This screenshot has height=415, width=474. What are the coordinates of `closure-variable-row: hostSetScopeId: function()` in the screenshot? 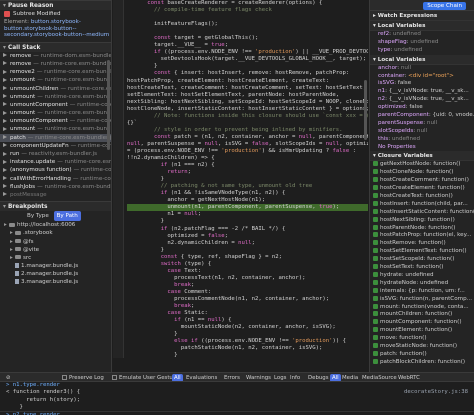 It's located at (422, 260).